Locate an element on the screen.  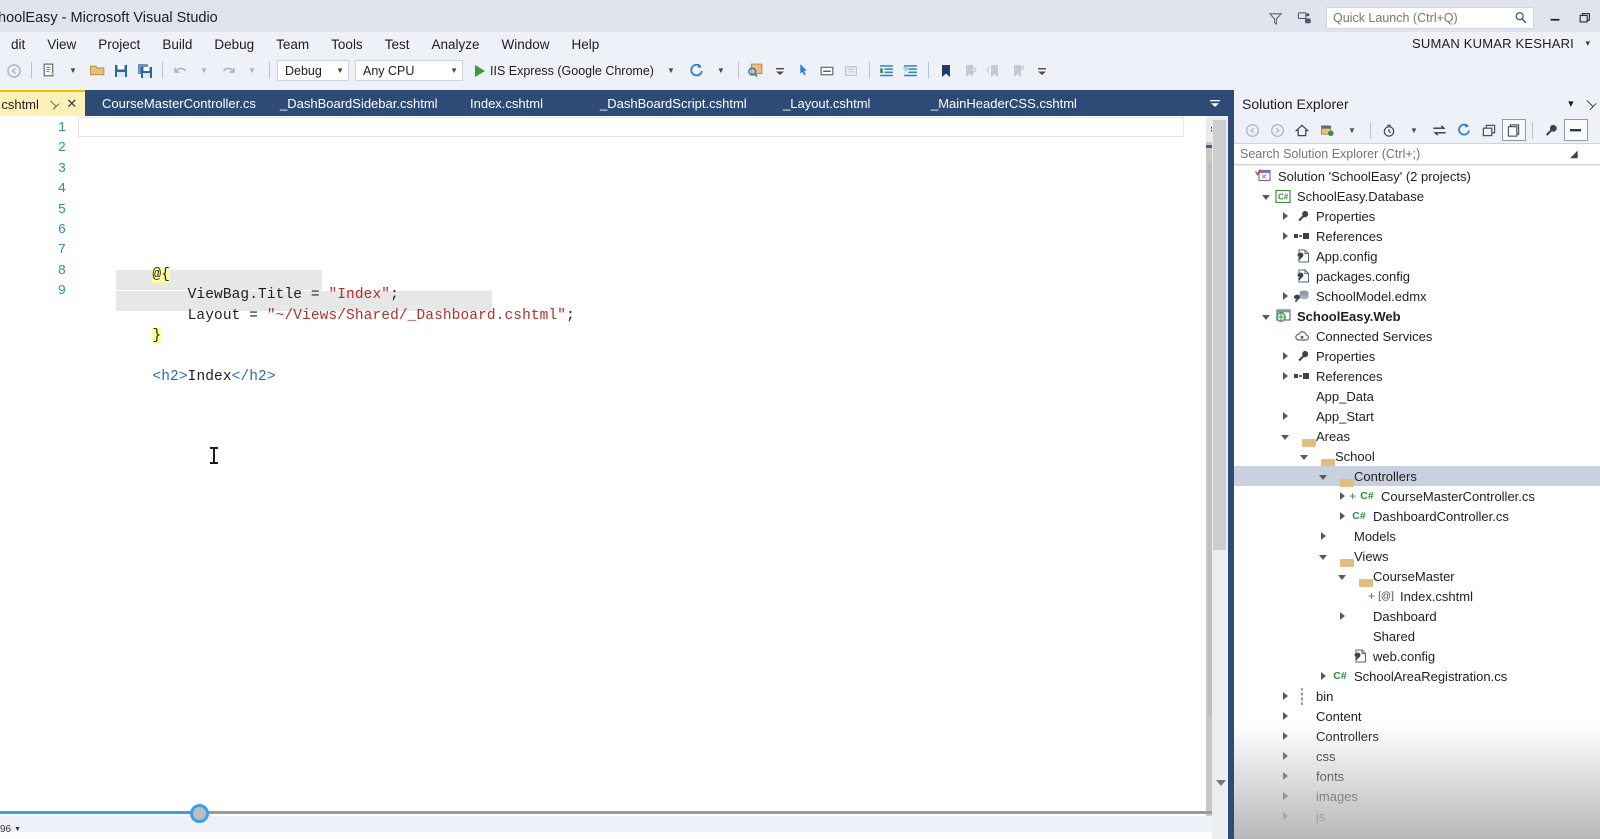
tree-item-js: js is located at coordinates (1417, 816).